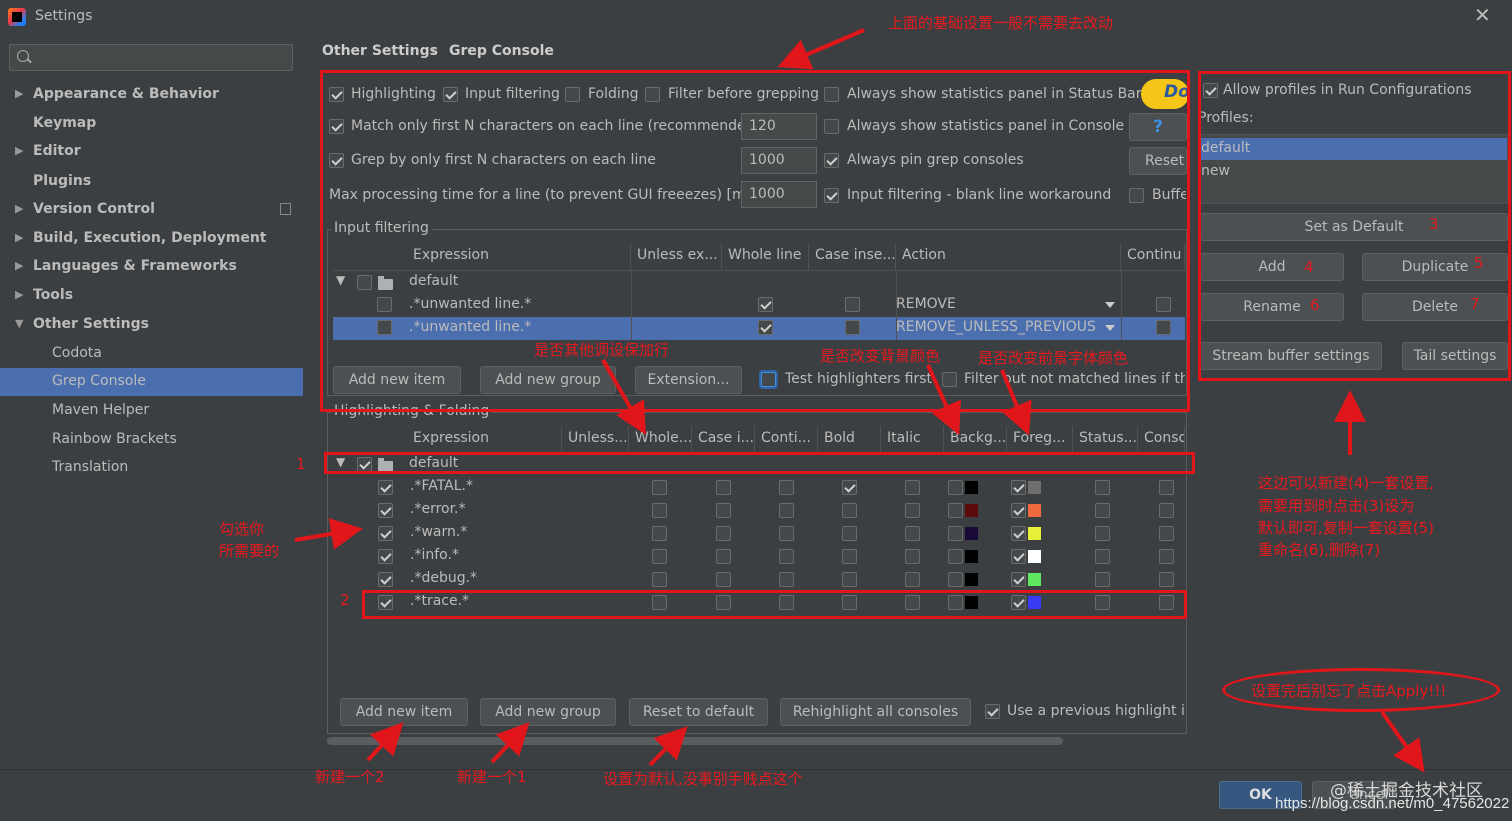  I want to click on arrow-apply, so click(1402, 741).